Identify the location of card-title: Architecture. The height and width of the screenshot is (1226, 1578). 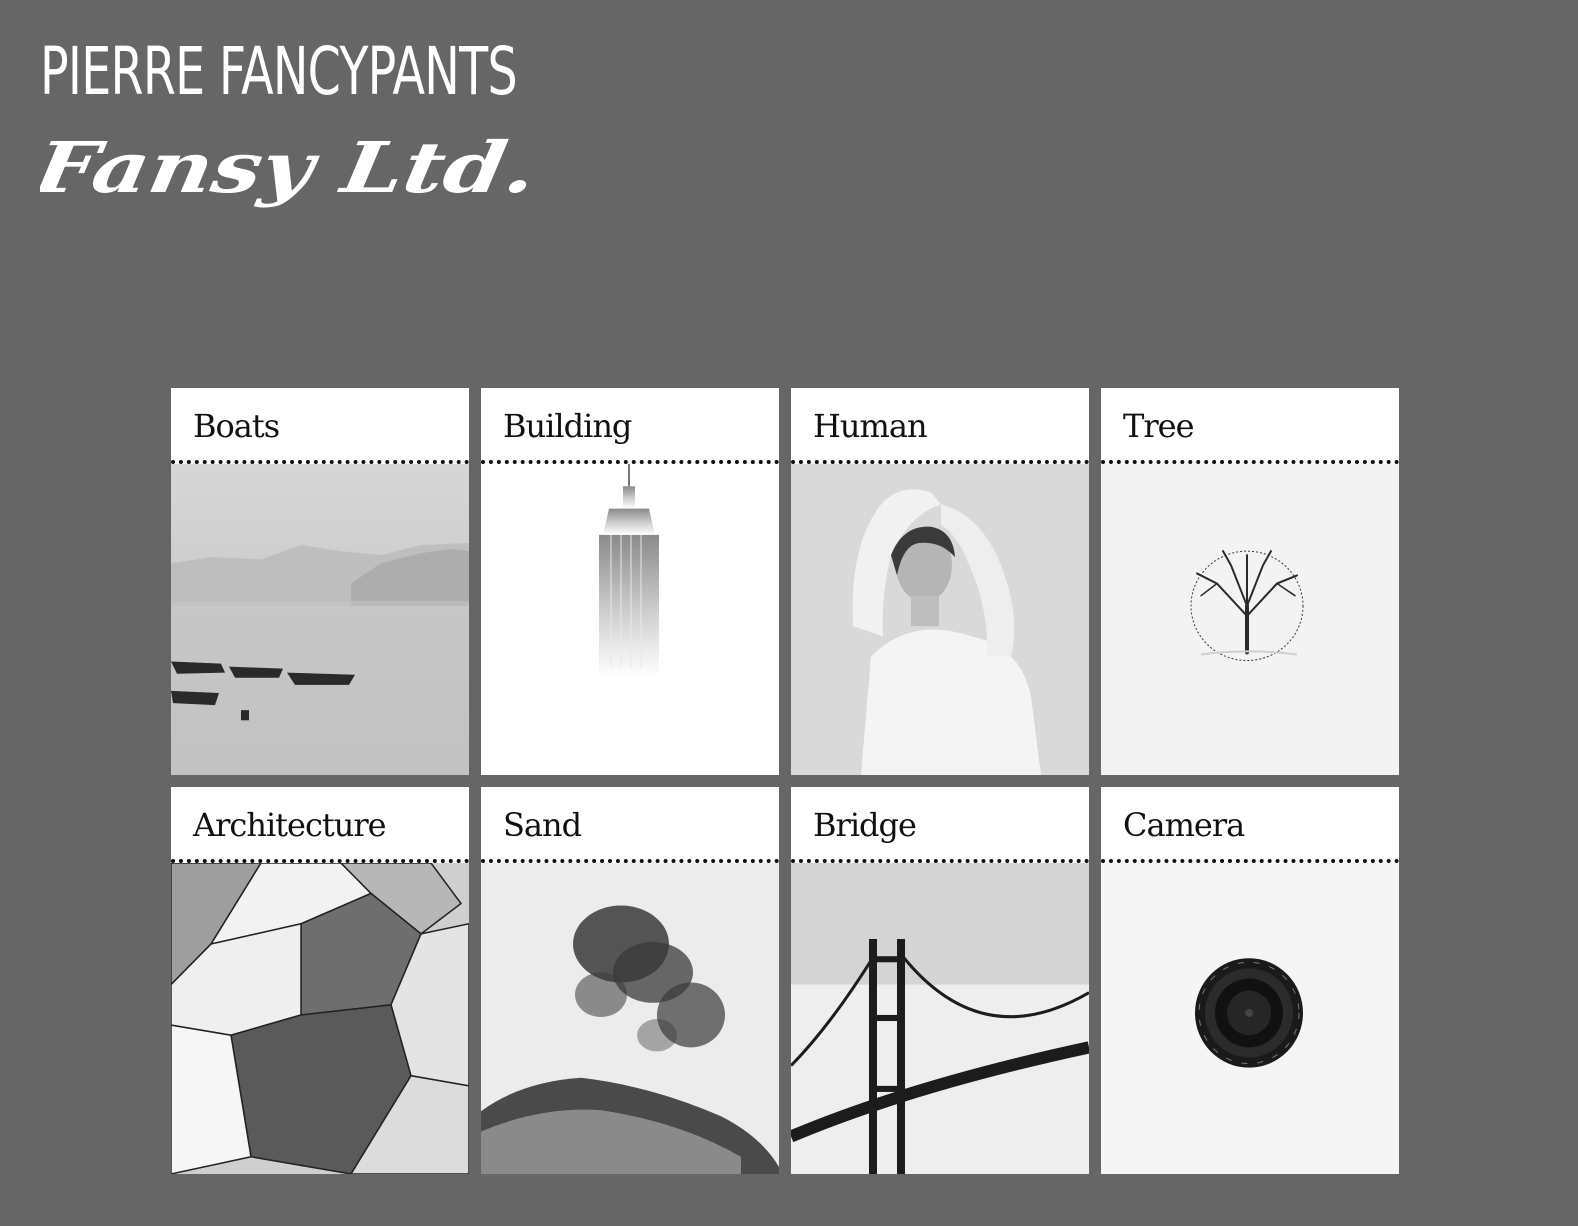
(320, 825).